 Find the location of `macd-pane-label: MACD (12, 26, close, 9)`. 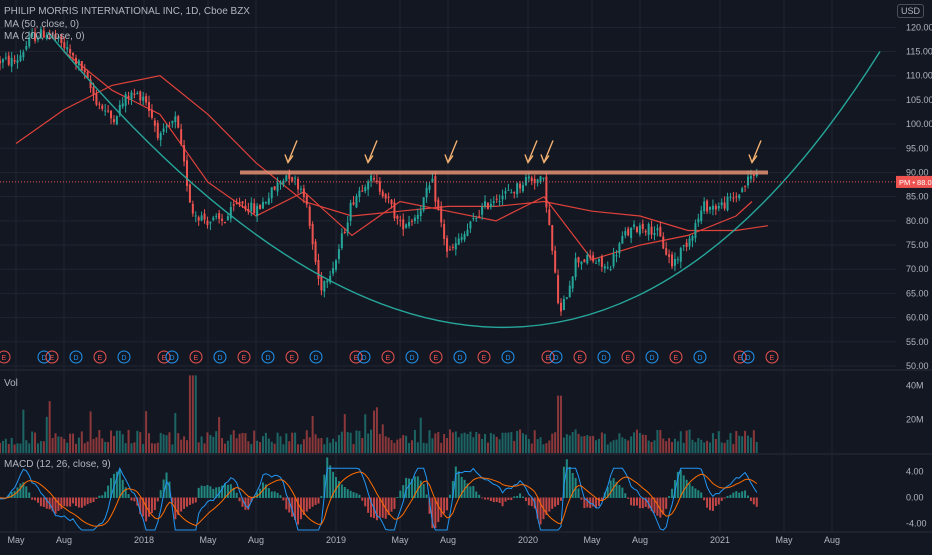

macd-pane-label: MACD (12, 26, close, 9) is located at coordinates (57, 464).